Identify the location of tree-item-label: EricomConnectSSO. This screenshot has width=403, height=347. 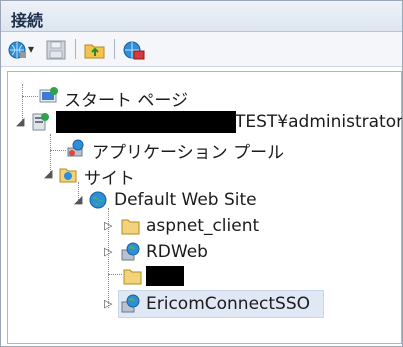
(228, 304).